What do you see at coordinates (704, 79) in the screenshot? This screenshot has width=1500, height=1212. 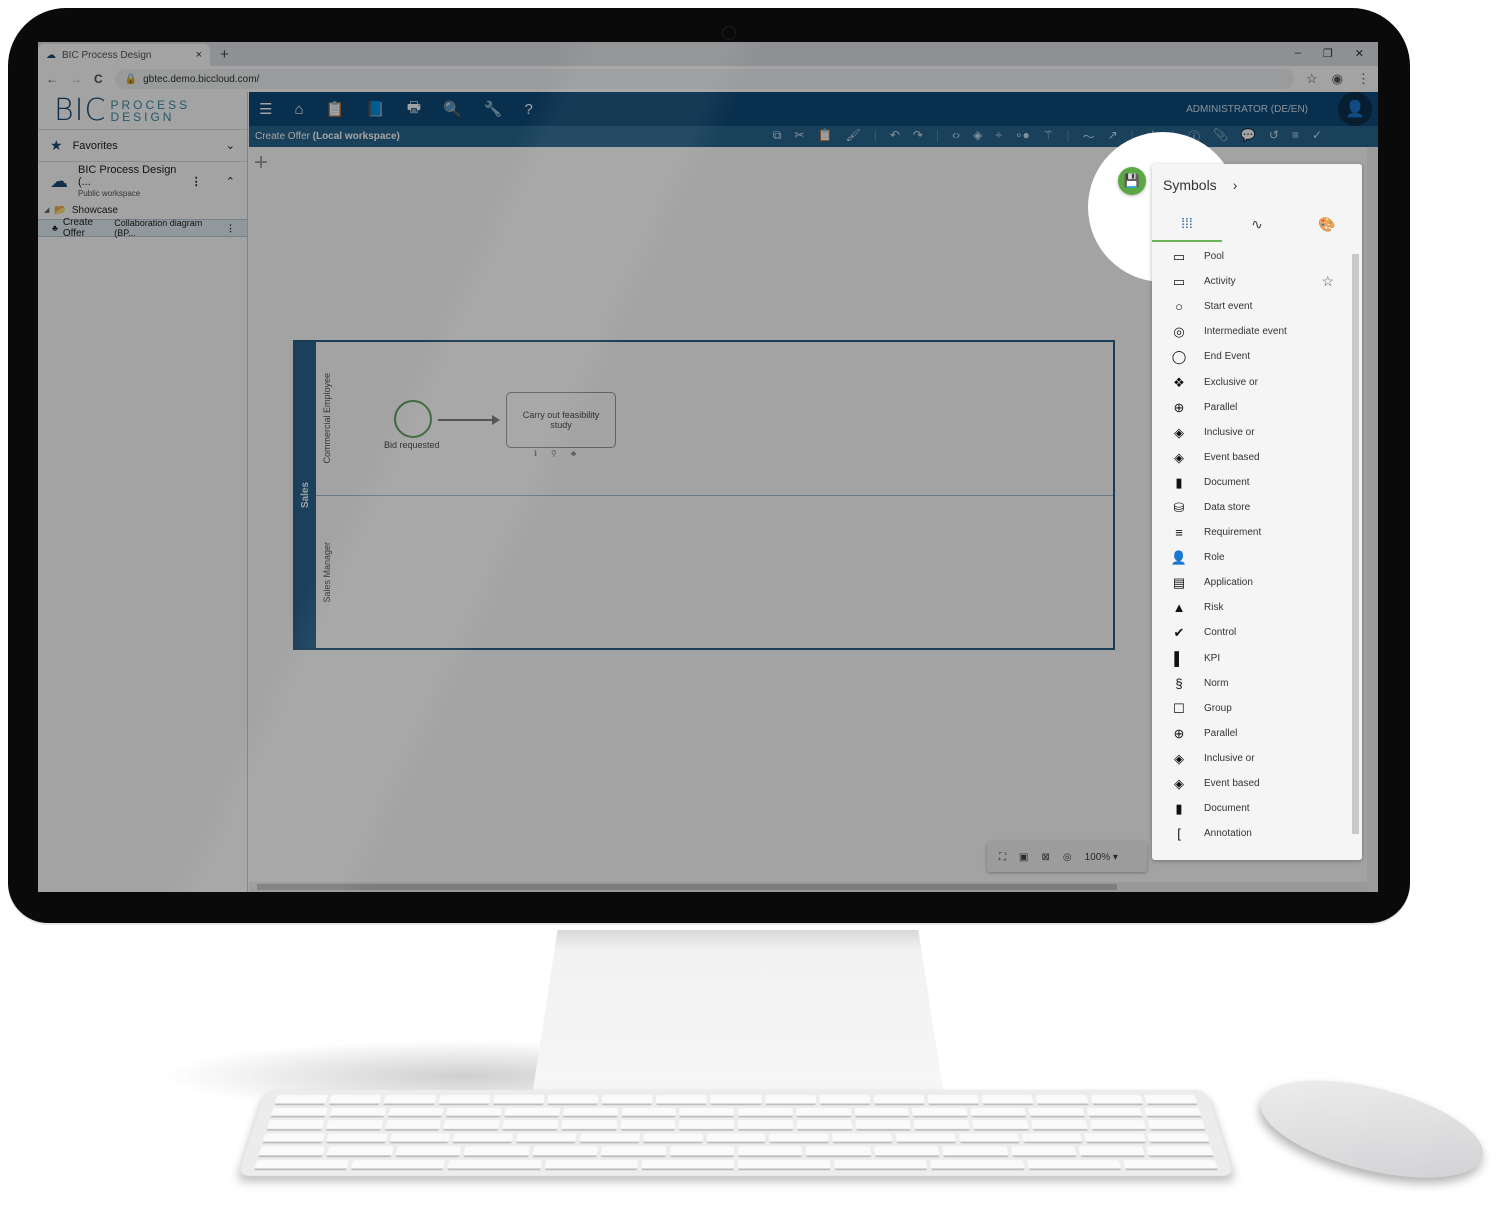 I see `url-field: 🔒 gbtec.demo.biccloud.com/` at bounding box center [704, 79].